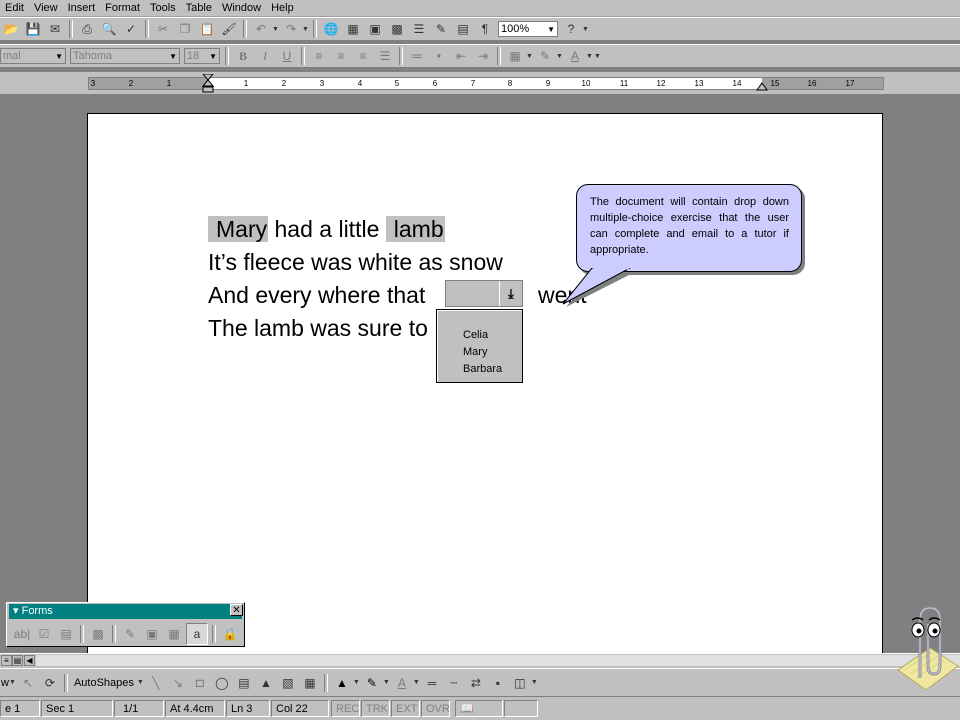 The image size is (960, 720). What do you see at coordinates (16, 611) in the screenshot?
I see `forms-menu-icon: ▾` at bounding box center [16, 611].